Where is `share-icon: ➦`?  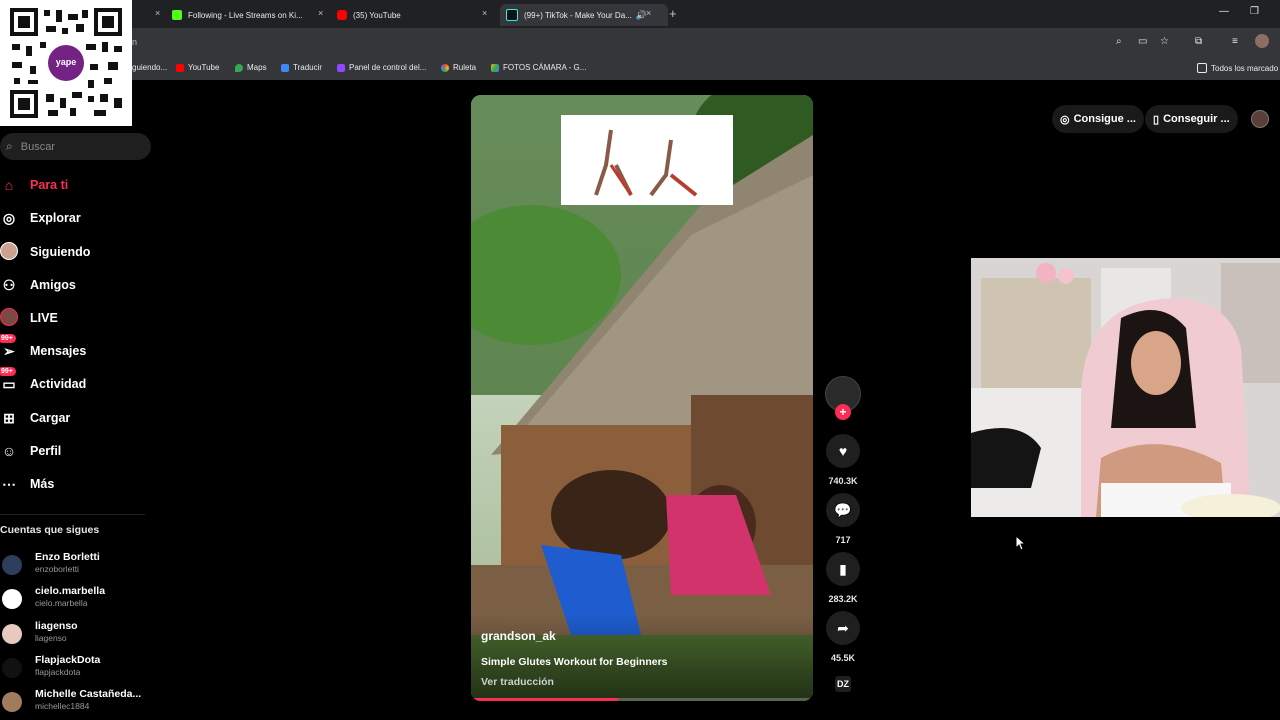
share-icon: ➦ is located at coordinates (843, 628).